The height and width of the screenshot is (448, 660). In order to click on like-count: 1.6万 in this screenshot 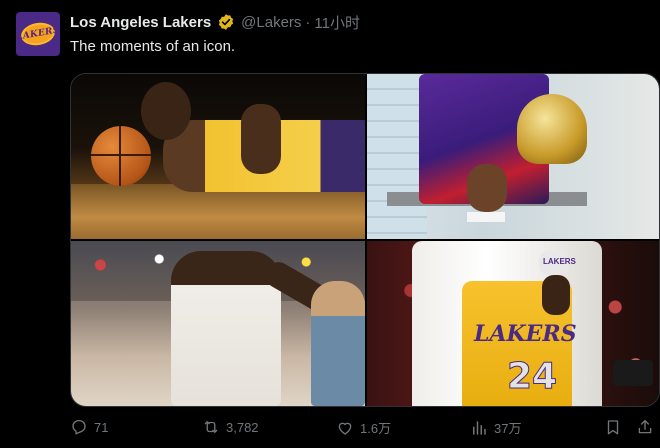, I will do `click(376, 428)`.